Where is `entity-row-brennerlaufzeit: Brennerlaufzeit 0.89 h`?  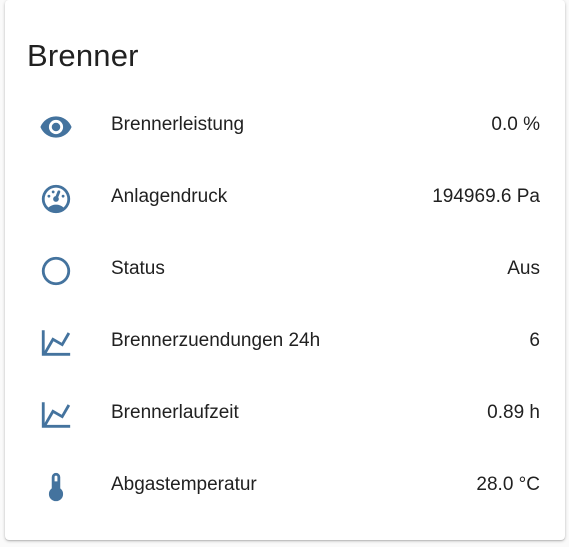 entity-row-brennerlaufzeit: Brennerlaufzeit 0.89 h is located at coordinates (285, 414).